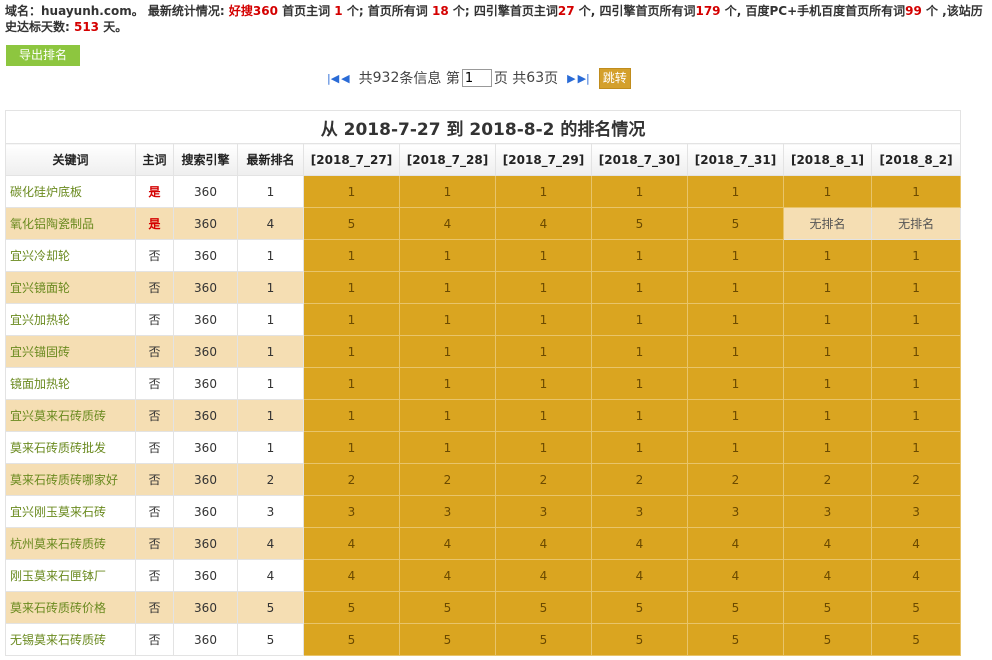  What do you see at coordinates (70, 479) in the screenshot?
I see `keyword-cell: 莫来石砖质砖哪家好` at bounding box center [70, 479].